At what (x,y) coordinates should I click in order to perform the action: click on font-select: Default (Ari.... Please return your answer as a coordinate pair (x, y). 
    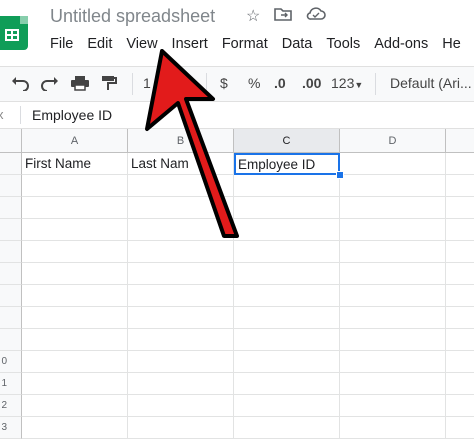
    Looking at the image, I should click on (431, 83).